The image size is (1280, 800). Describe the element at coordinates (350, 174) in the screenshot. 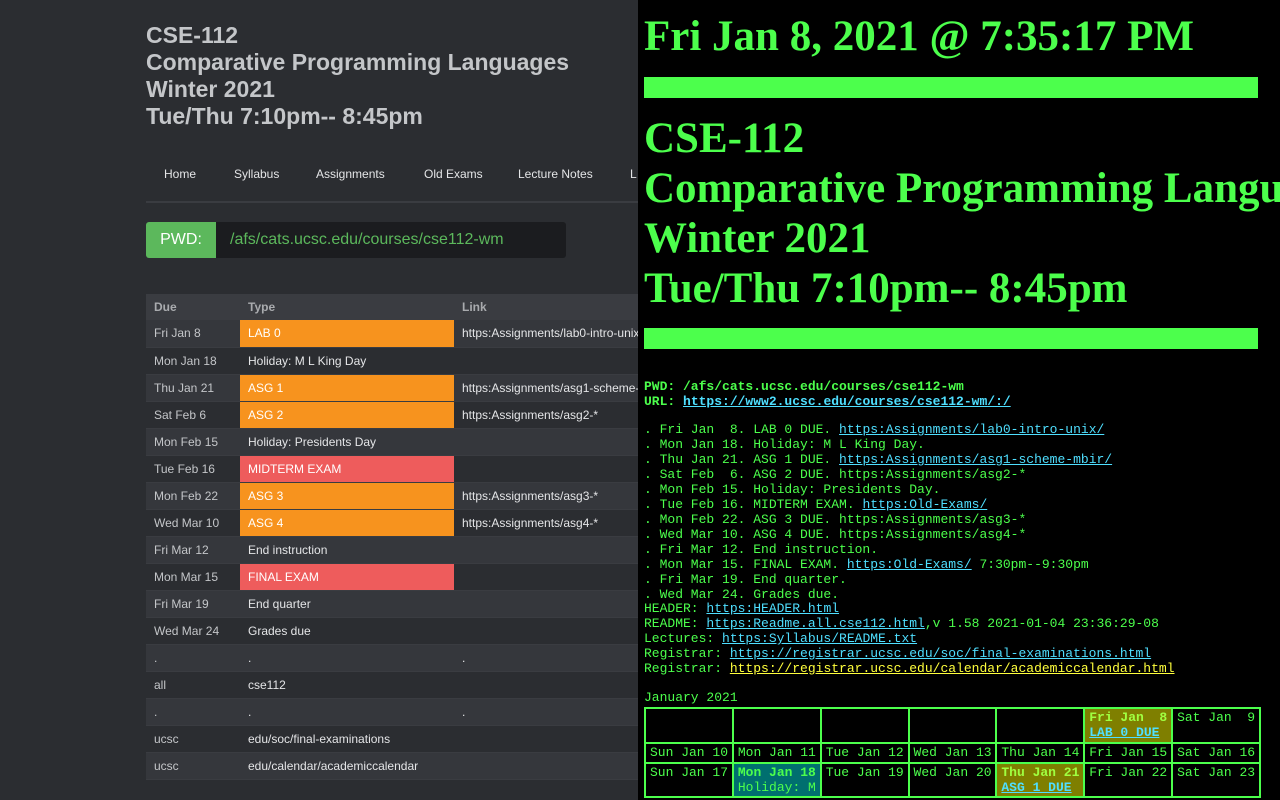

I see `nav-assignments: Assignments` at that location.